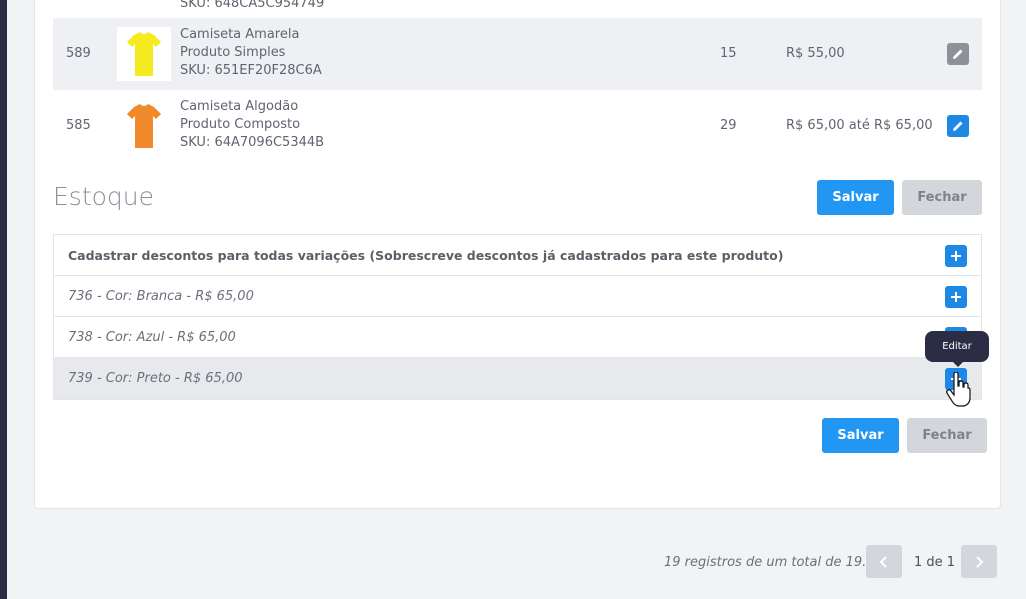 The image size is (1026, 599). I want to click on variant-row: 738 - Cor: Azul - R$ 65,00, so click(517, 337).